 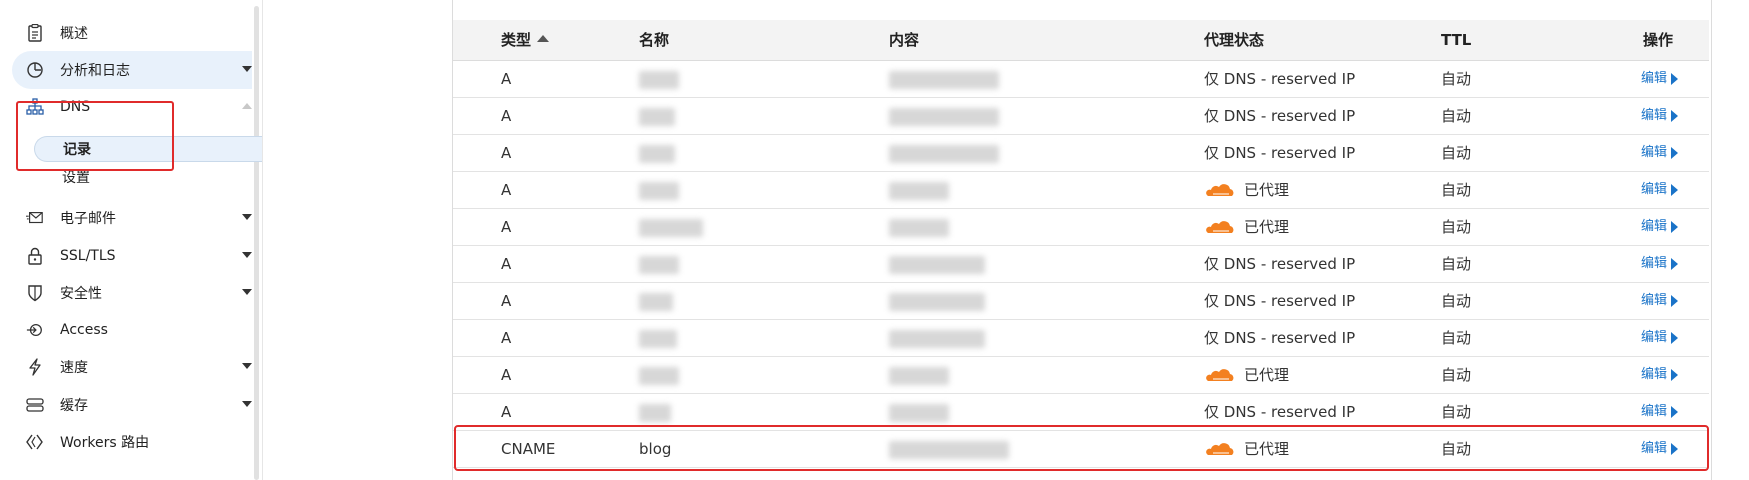 What do you see at coordinates (81, 294) in the screenshot?
I see `sidebar-item-label: 安全性` at bounding box center [81, 294].